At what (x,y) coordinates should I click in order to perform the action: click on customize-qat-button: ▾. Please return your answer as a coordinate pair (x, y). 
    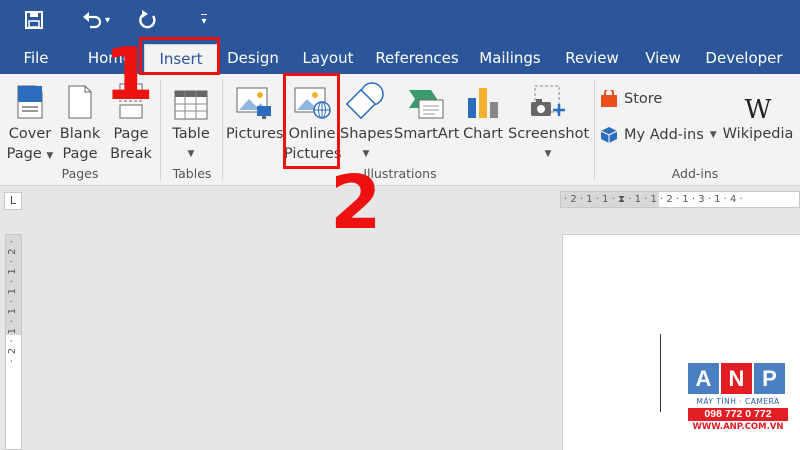
    Looking at the image, I should click on (204, 20).